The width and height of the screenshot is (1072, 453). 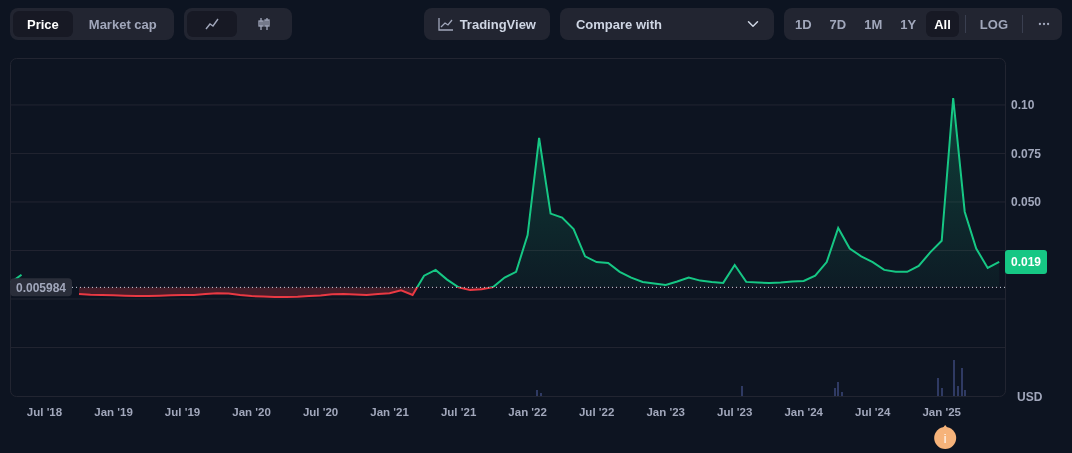 What do you see at coordinates (43, 24) in the screenshot?
I see `metric-tab: Price` at bounding box center [43, 24].